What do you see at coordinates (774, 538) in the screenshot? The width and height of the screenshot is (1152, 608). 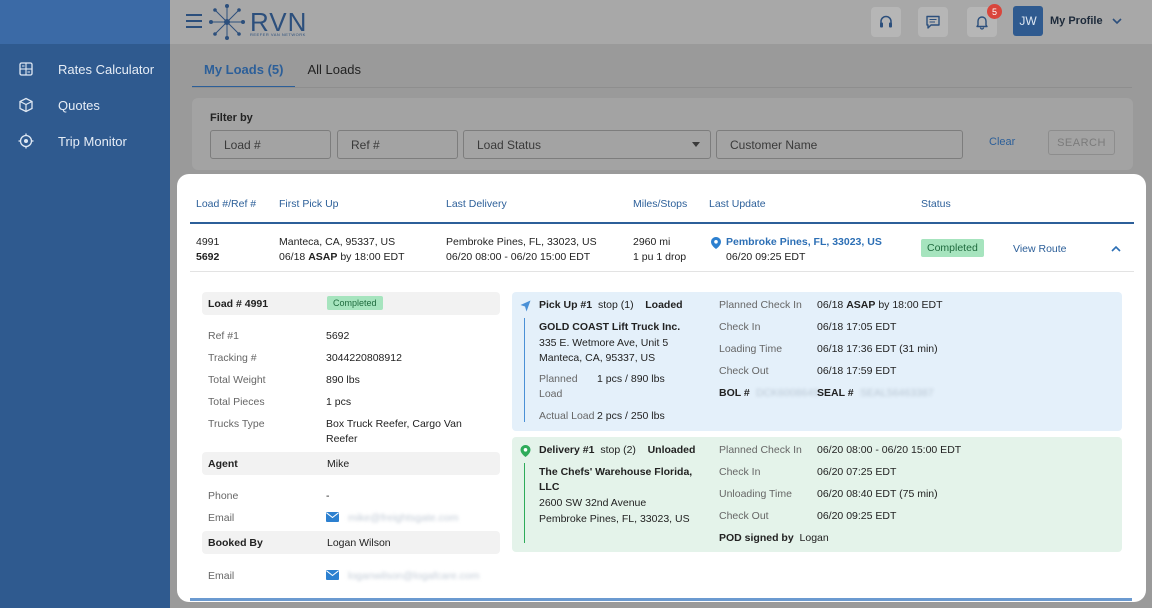 I see `pod-signed-line: POD signed by Logan` at bounding box center [774, 538].